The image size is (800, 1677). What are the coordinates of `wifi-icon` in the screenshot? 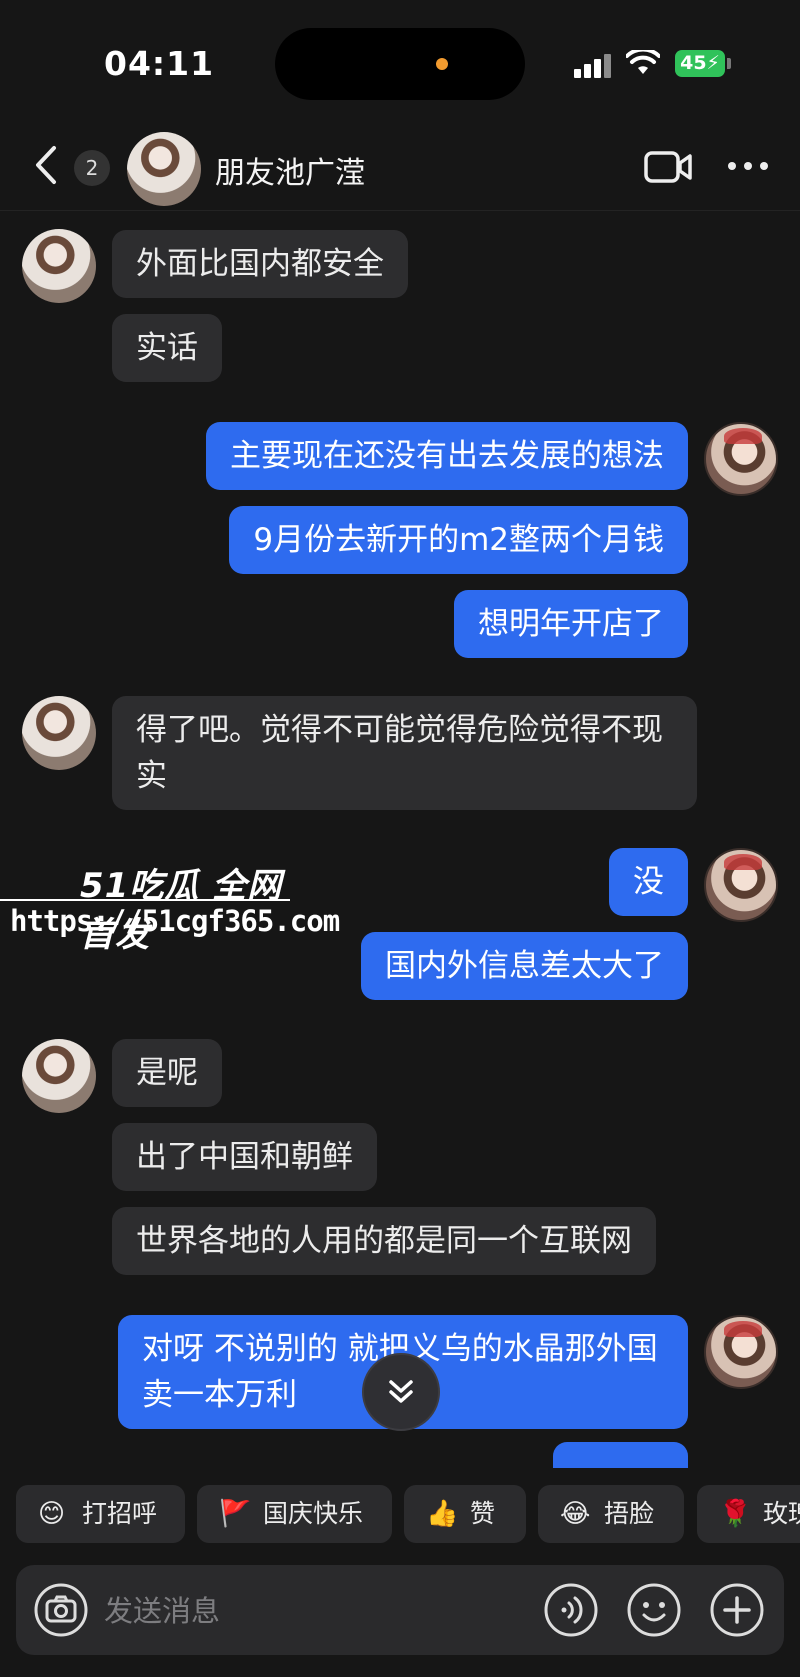 It's located at (643, 62).